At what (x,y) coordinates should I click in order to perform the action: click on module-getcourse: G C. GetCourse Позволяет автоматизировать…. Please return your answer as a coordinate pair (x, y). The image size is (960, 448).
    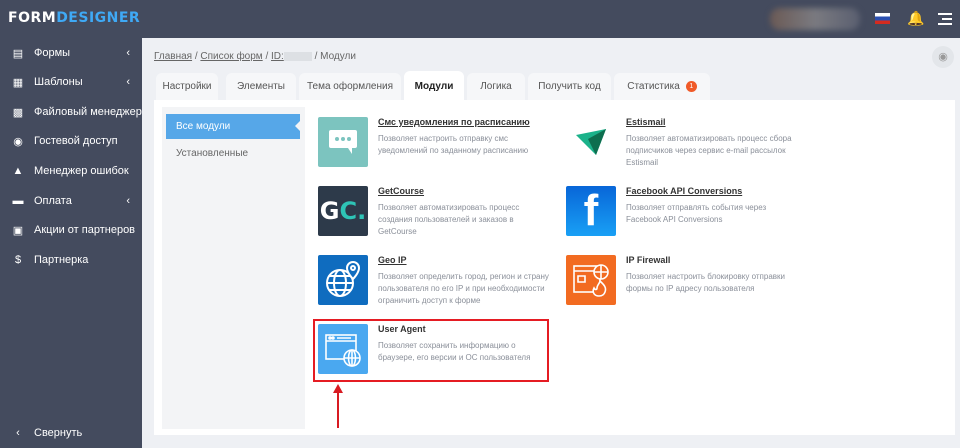
    Looking at the image, I should click on (438, 216).